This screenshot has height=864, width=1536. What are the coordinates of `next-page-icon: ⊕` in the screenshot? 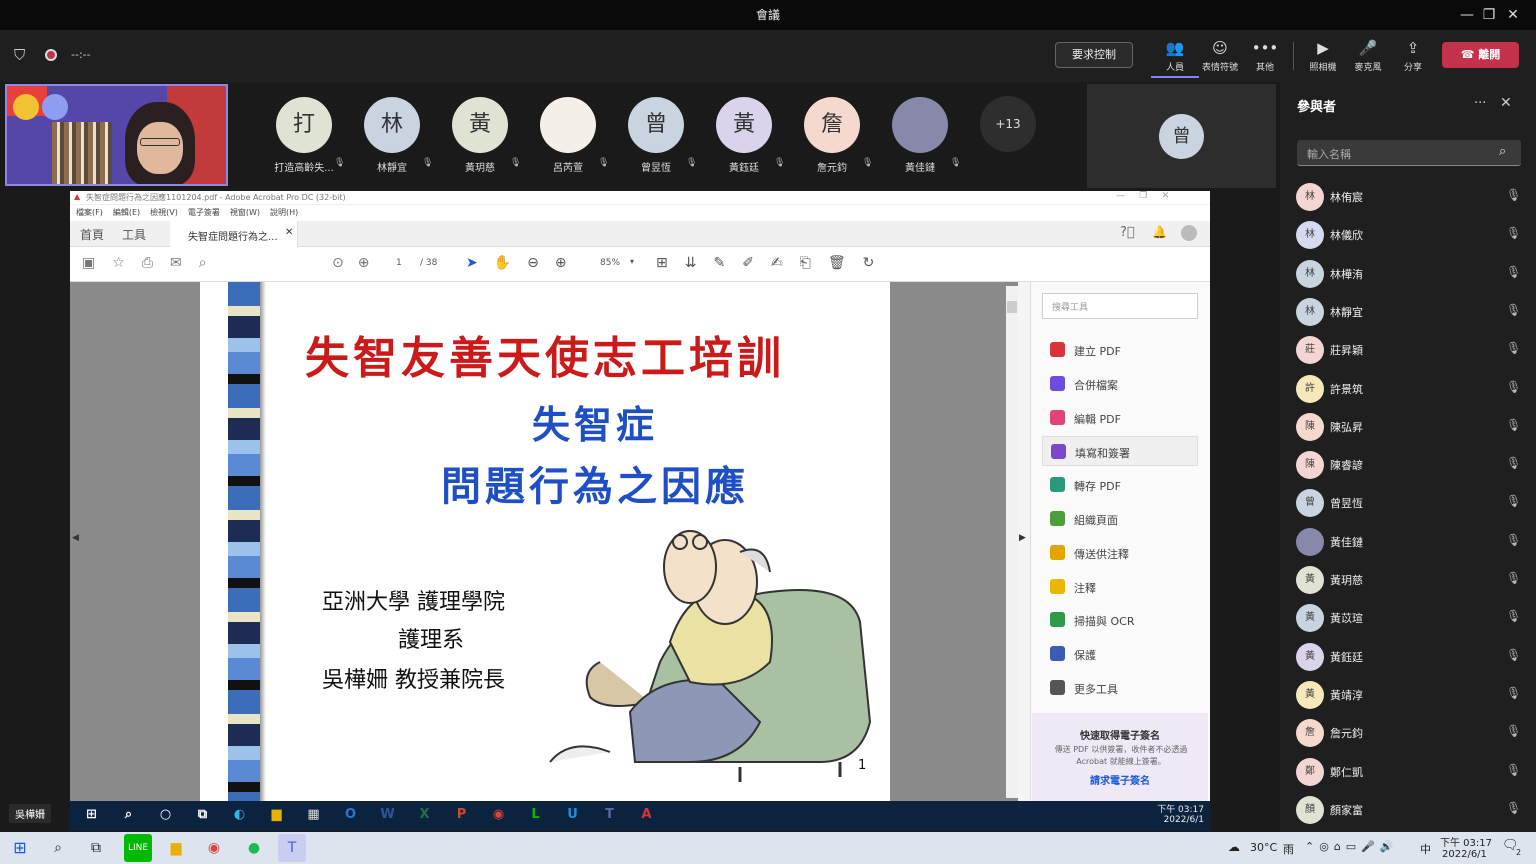 It's located at (364, 263).